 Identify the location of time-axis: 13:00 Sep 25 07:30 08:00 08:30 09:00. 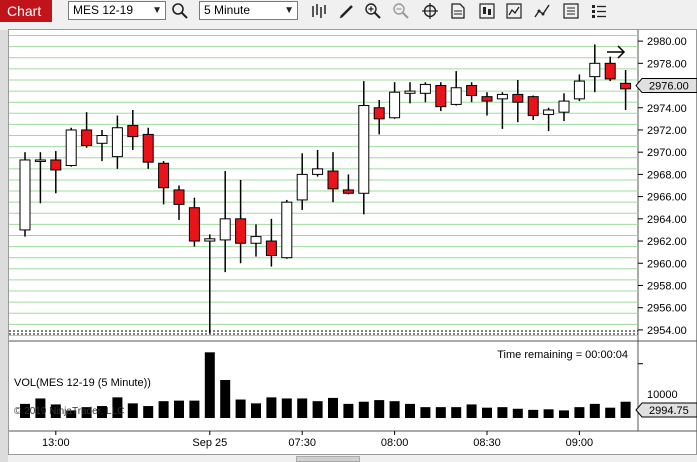
(317, 440).